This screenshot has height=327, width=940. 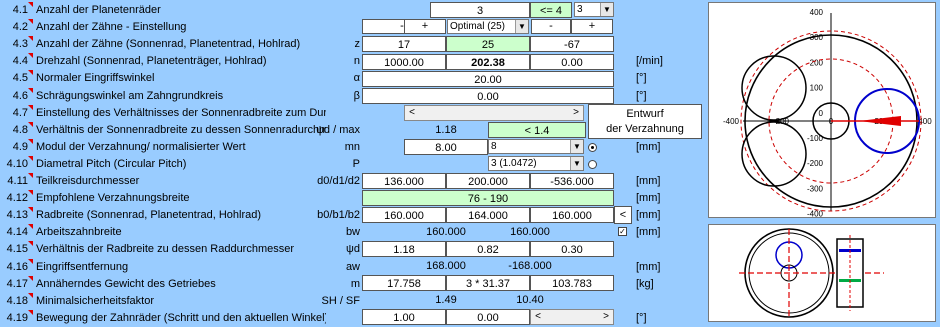 I want to click on row-unit: [/min], so click(x=649, y=61).